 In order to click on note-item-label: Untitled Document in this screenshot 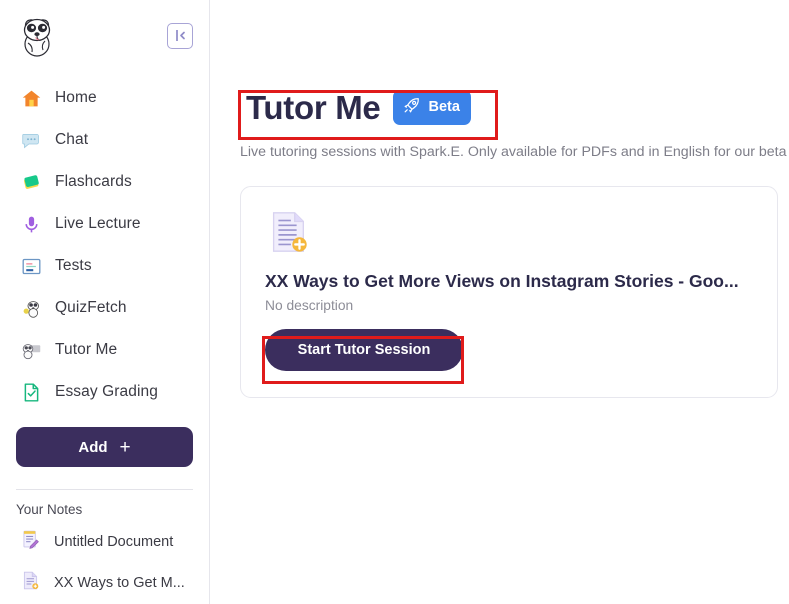, I will do `click(114, 541)`.